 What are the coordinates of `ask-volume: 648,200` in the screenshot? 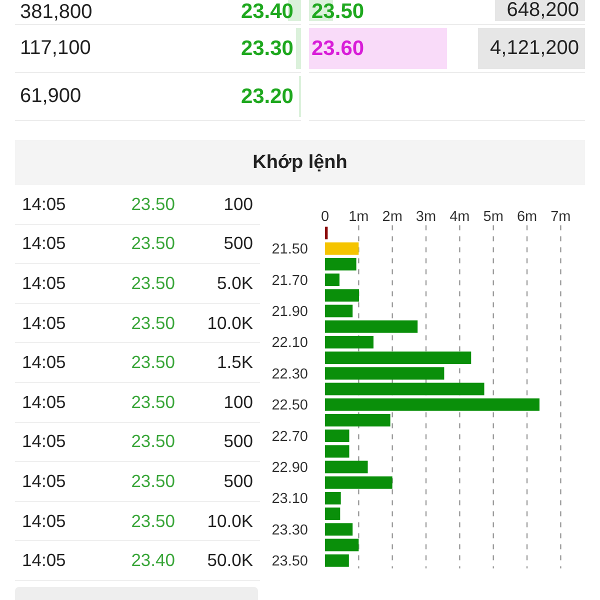 It's located at (539, 10).